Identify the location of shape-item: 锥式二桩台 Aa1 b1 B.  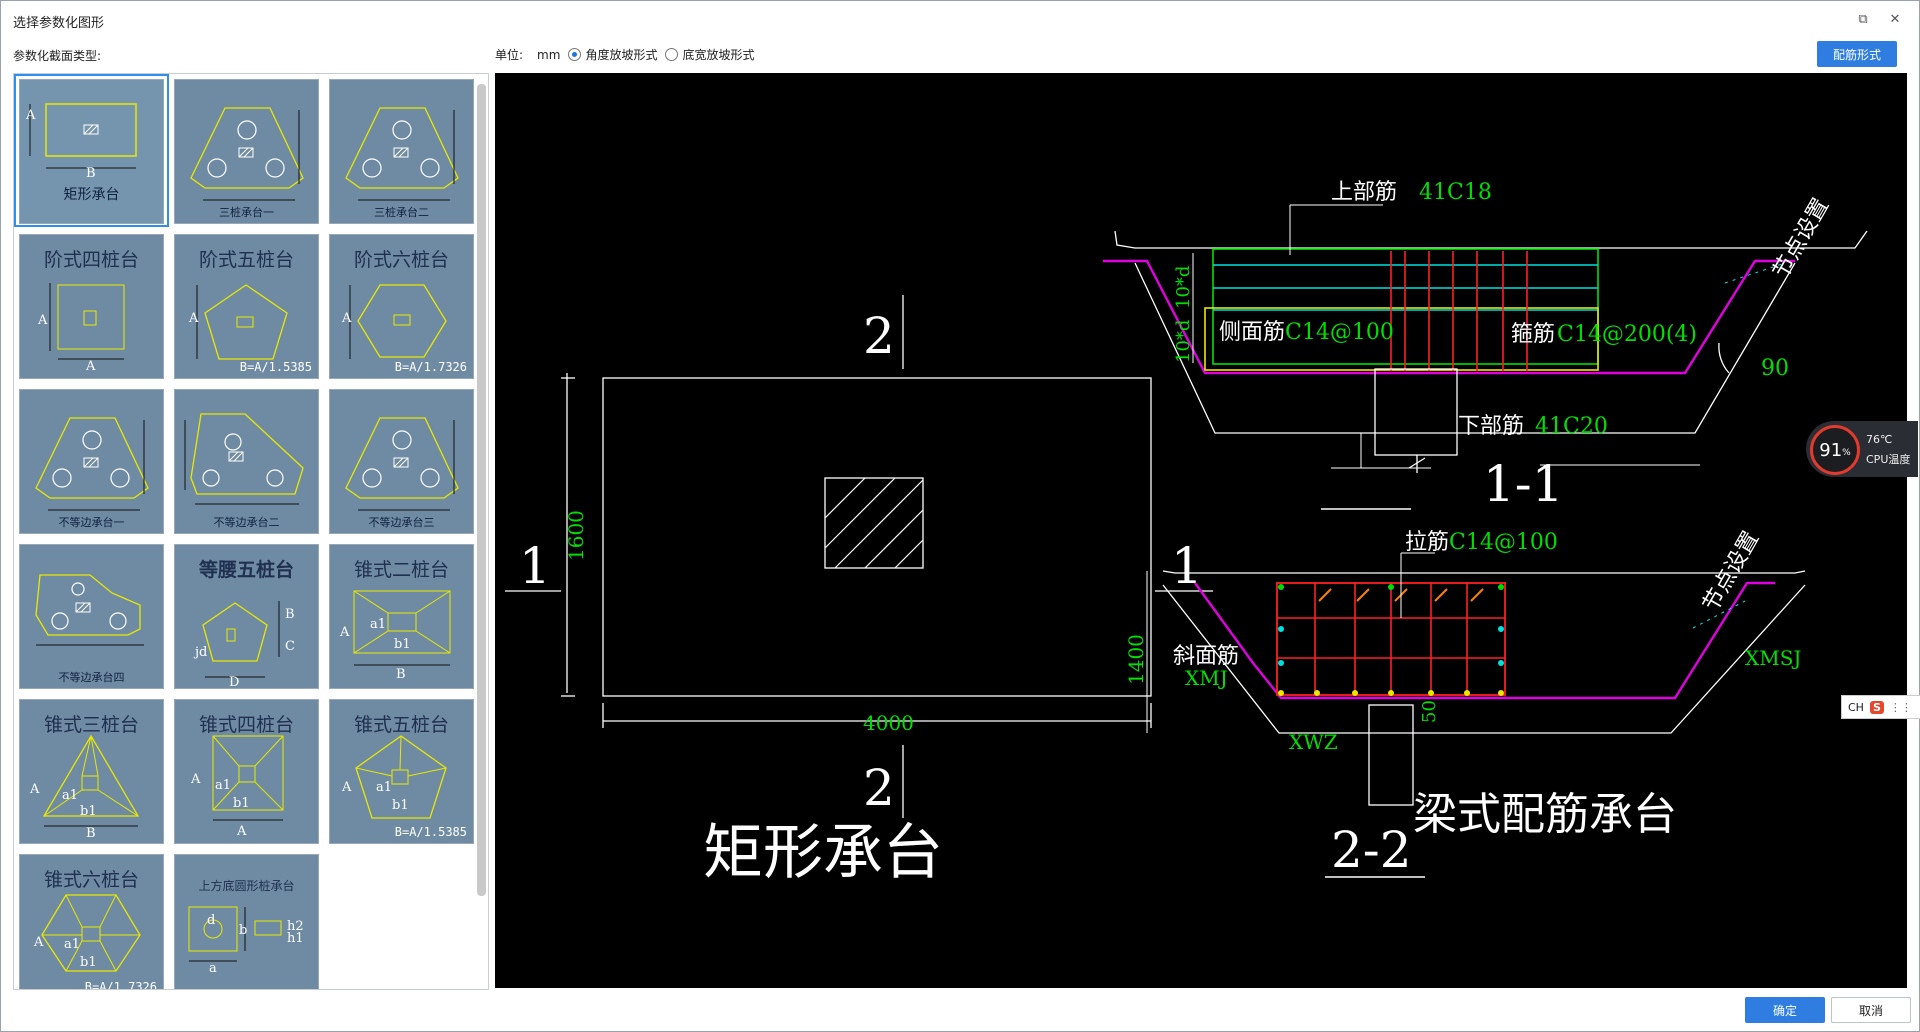
(401, 615).